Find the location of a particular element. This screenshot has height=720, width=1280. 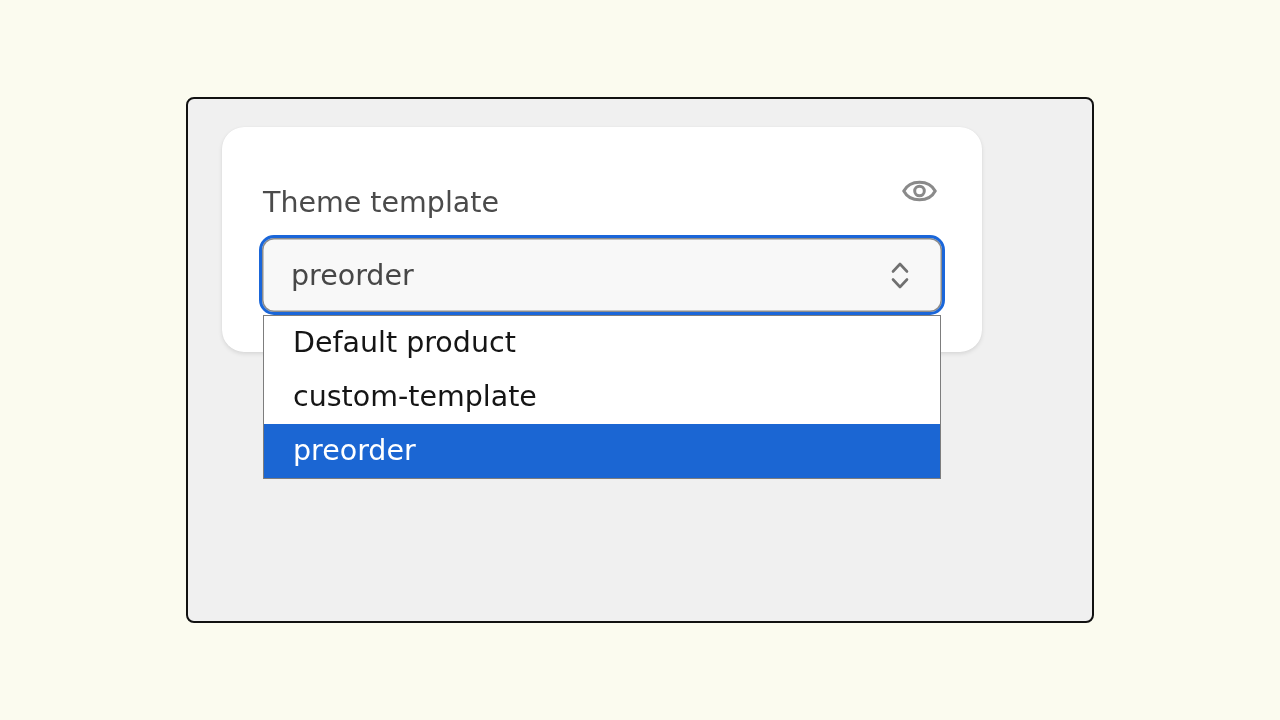

chevron-icon is located at coordinates (900, 275).